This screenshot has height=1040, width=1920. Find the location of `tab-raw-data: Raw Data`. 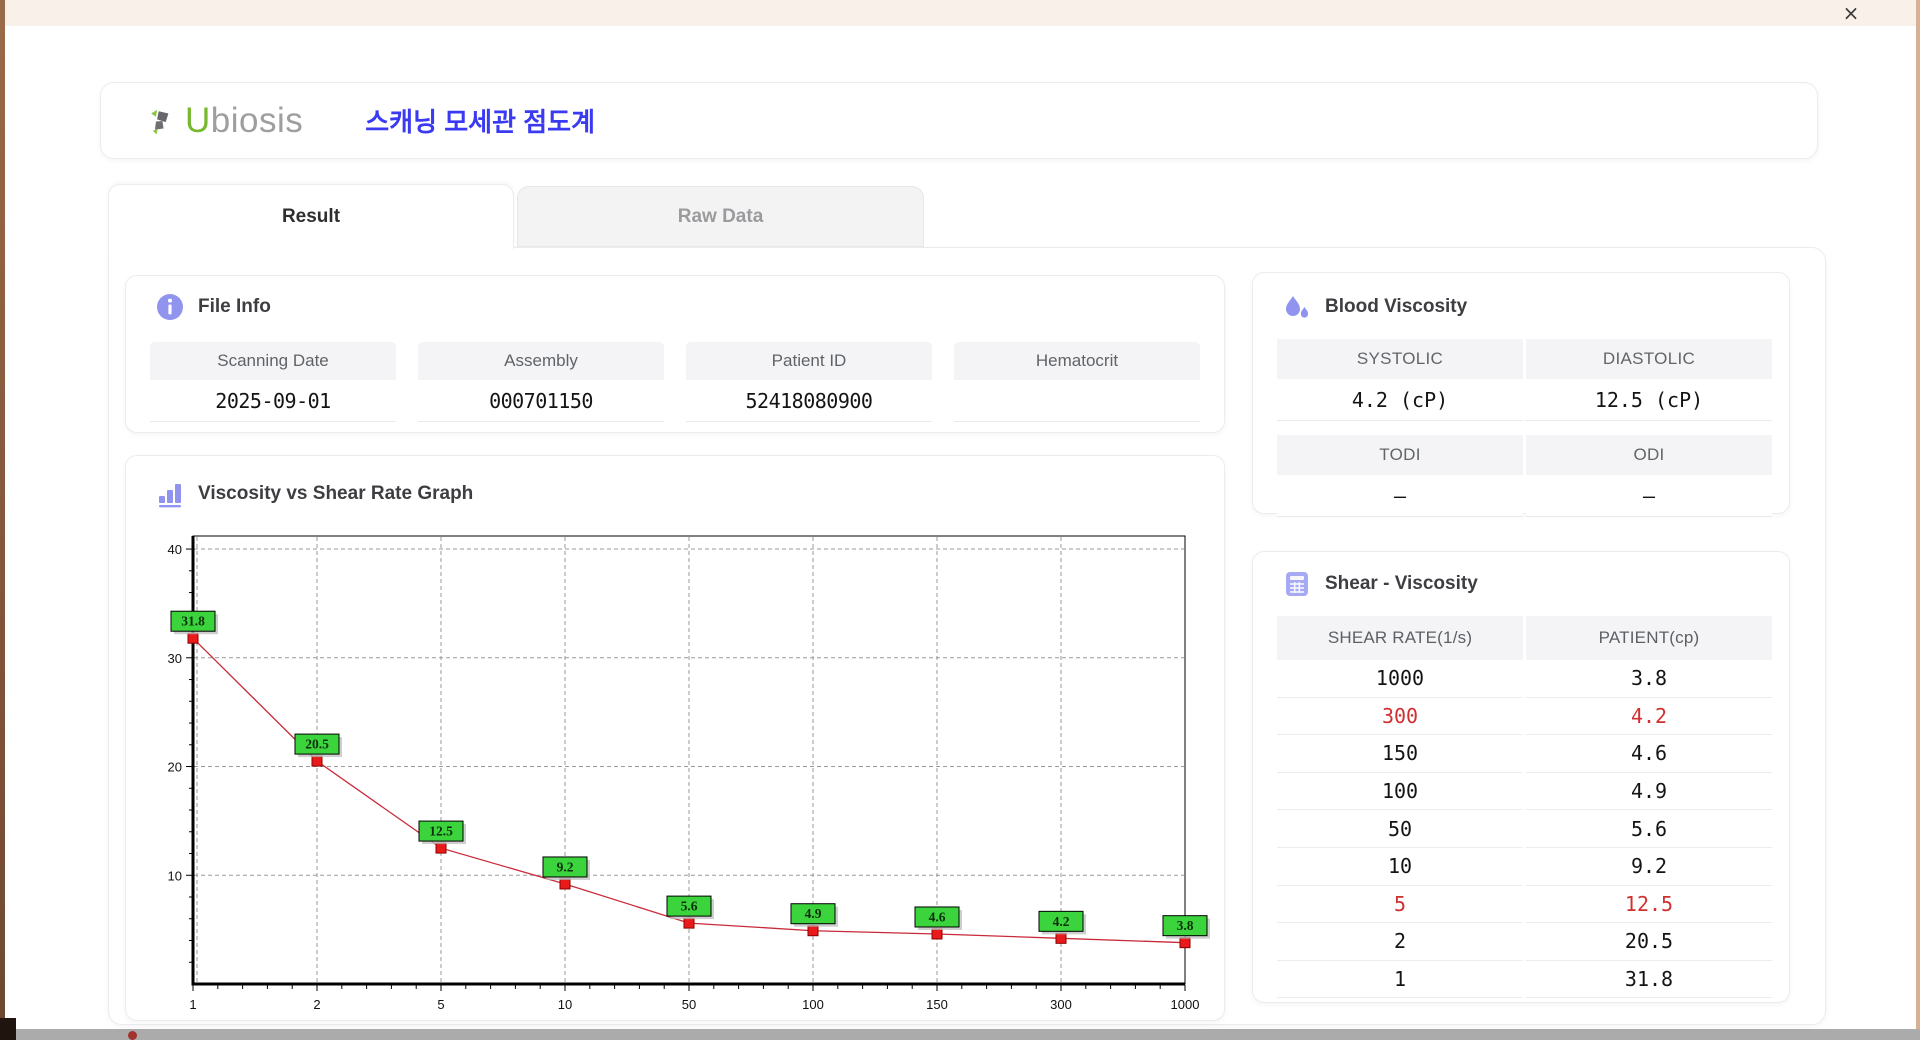

tab-raw-data: Raw Data is located at coordinates (720, 216).